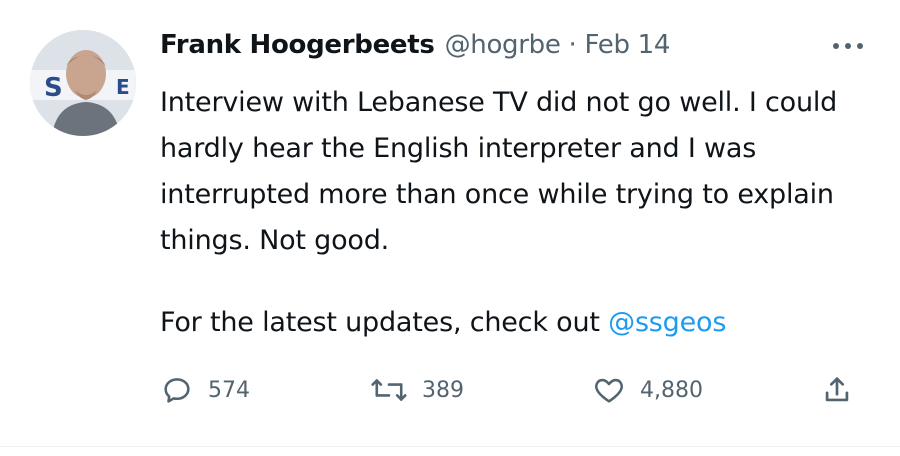  I want to click on divider, so click(450, 446).